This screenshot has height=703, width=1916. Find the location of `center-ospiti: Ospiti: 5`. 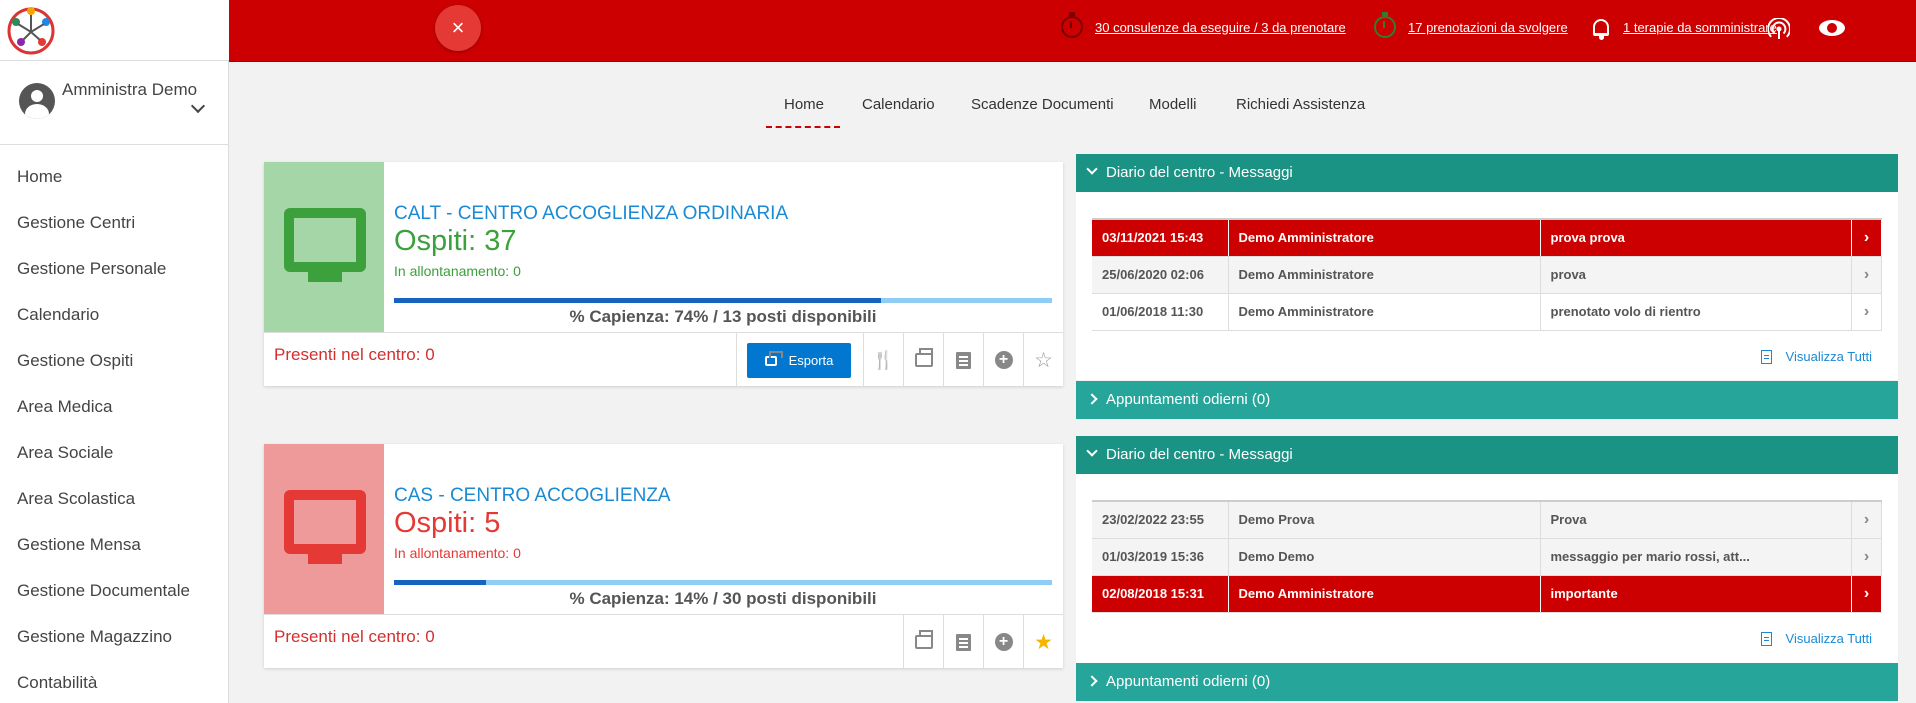

center-ospiti: Ospiti: 5 is located at coordinates (447, 523).